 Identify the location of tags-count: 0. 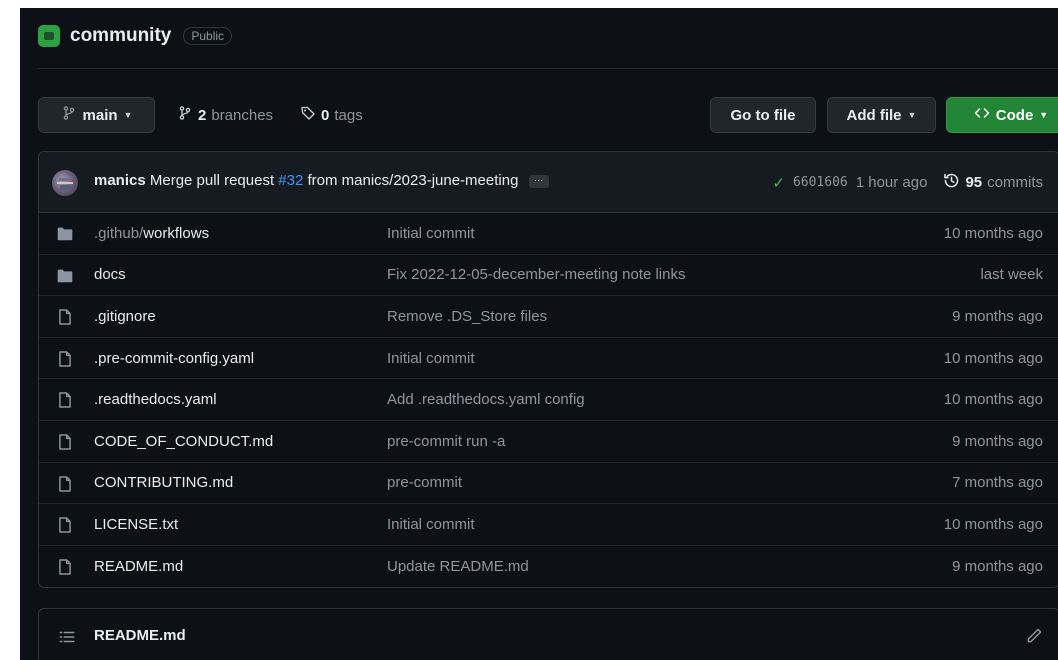
(325, 115).